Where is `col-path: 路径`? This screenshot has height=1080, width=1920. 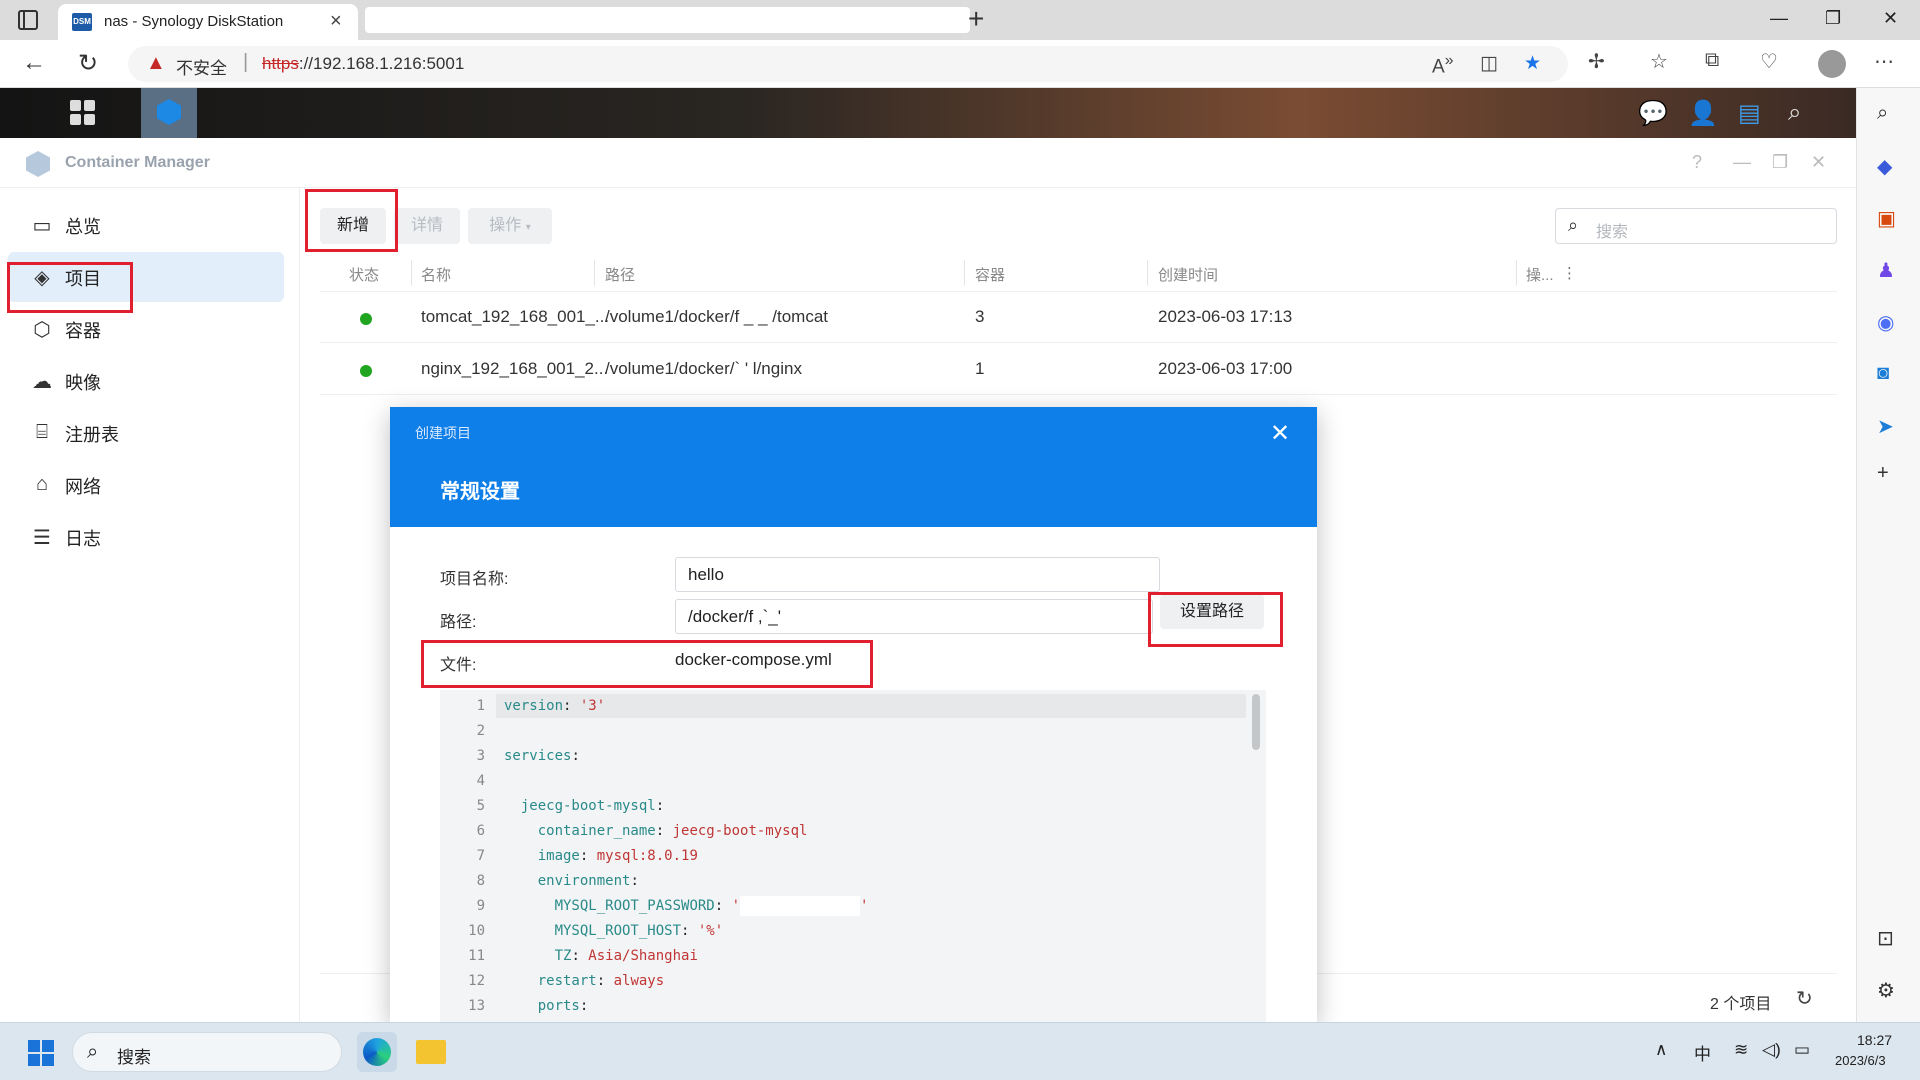
col-path: 路径 is located at coordinates (620, 274).